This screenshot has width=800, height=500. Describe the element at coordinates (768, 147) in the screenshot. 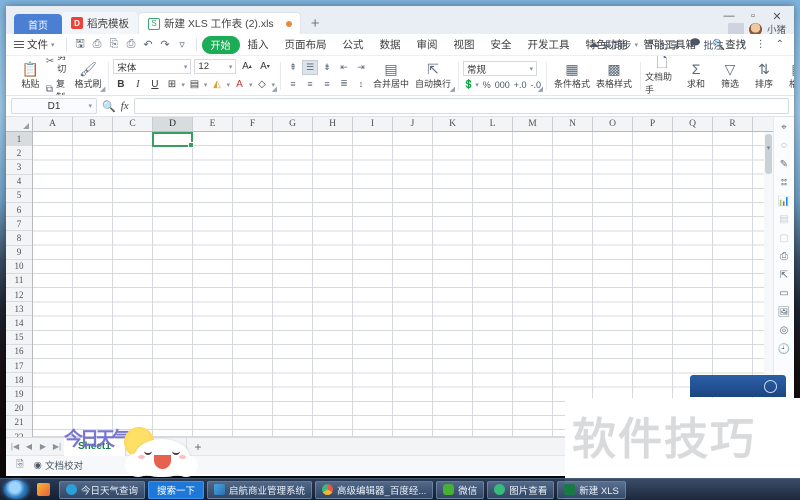

I see `scroll-down-button: ▾` at that location.